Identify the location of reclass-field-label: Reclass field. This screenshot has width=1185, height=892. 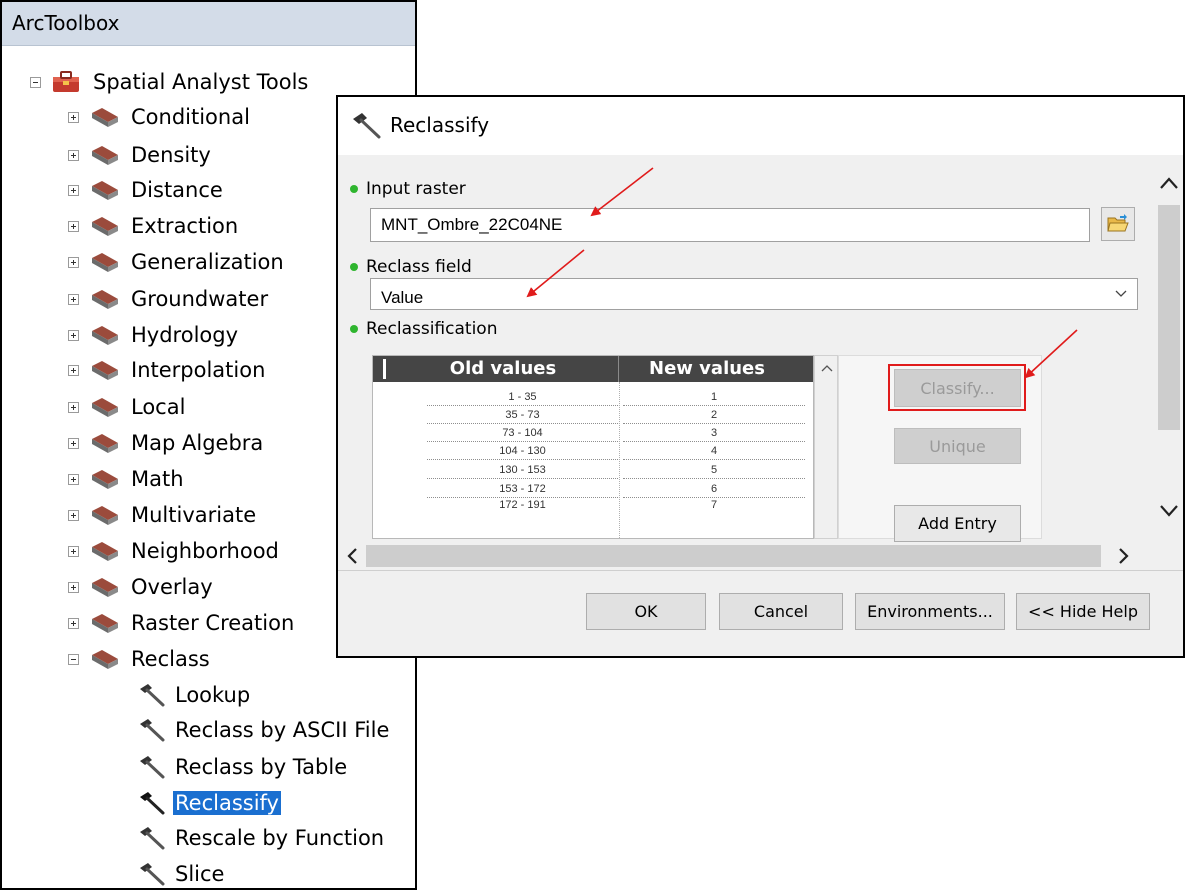
(411, 267).